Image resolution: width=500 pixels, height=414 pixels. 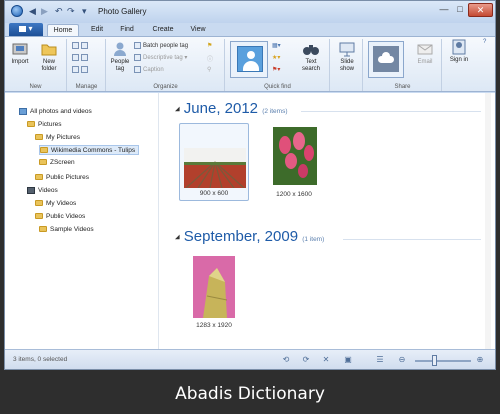 I want to click on vertical-scrollbar, so click(x=488, y=221).